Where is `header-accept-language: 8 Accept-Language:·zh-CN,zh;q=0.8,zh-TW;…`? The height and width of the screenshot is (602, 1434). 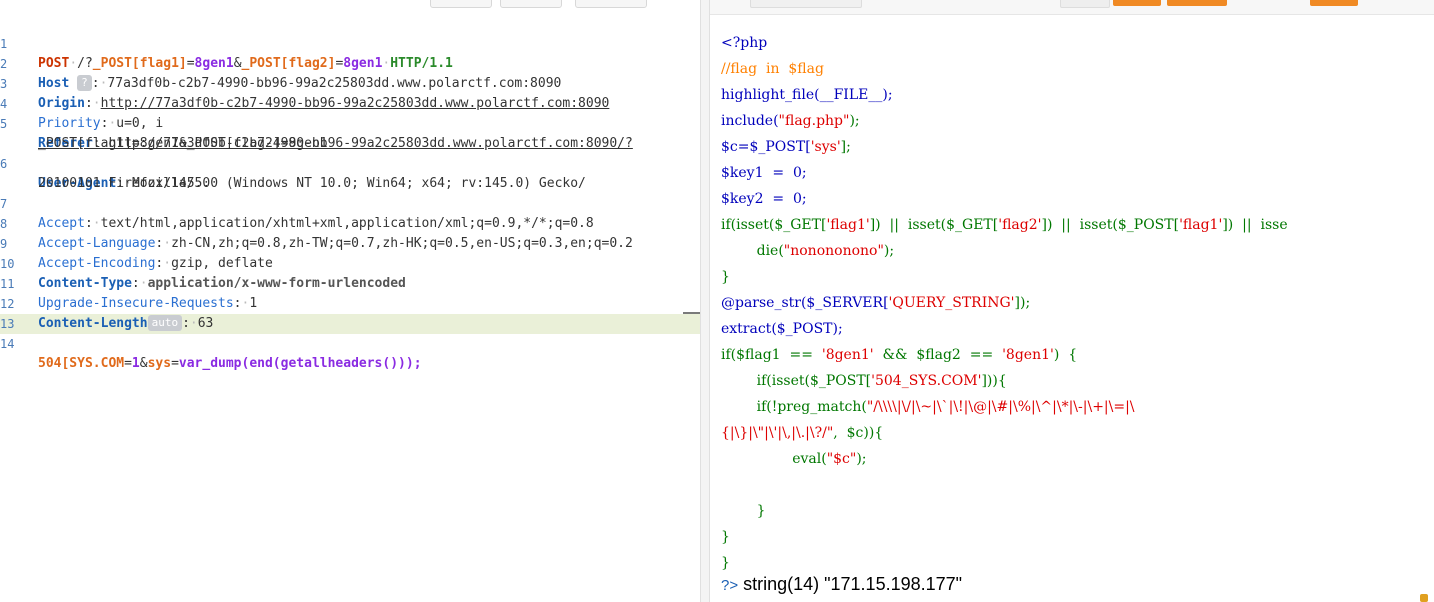
header-accept-language: 8 Accept-Language:·zh-CN,zh;q=0.8,zh-TW;… is located at coordinates (350, 222).